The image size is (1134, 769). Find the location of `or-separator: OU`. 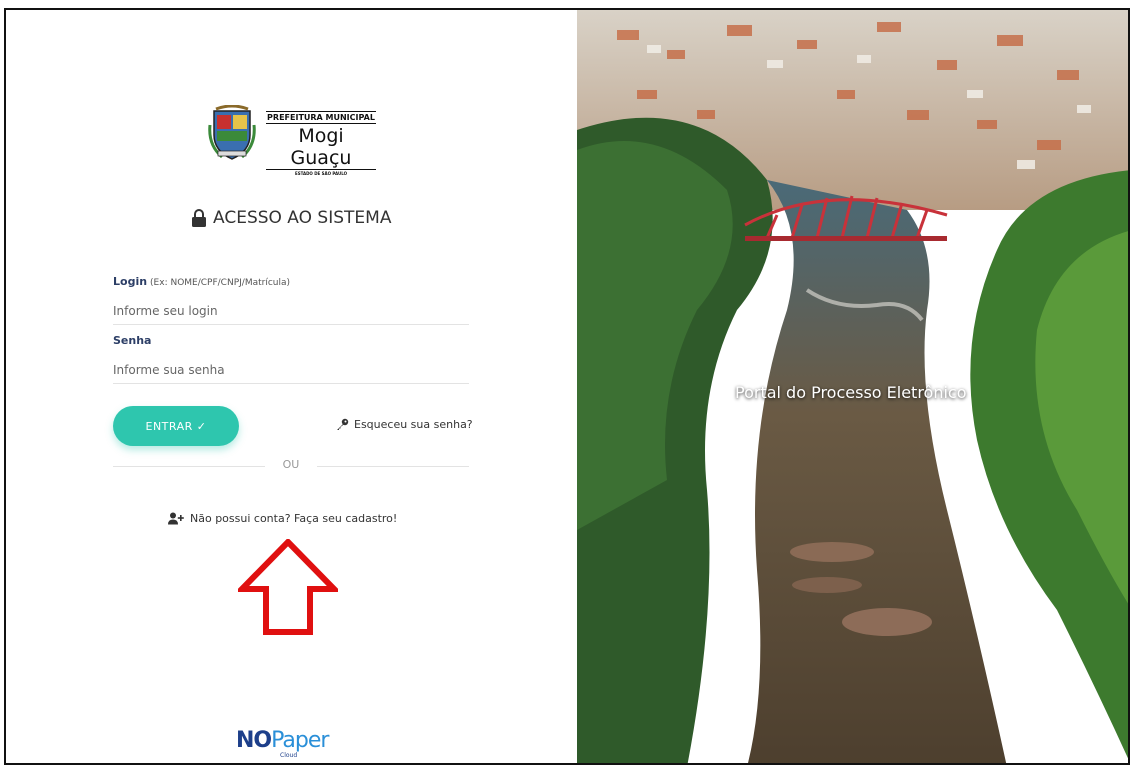

or-separator: OU is located at coordinates (291, 464).